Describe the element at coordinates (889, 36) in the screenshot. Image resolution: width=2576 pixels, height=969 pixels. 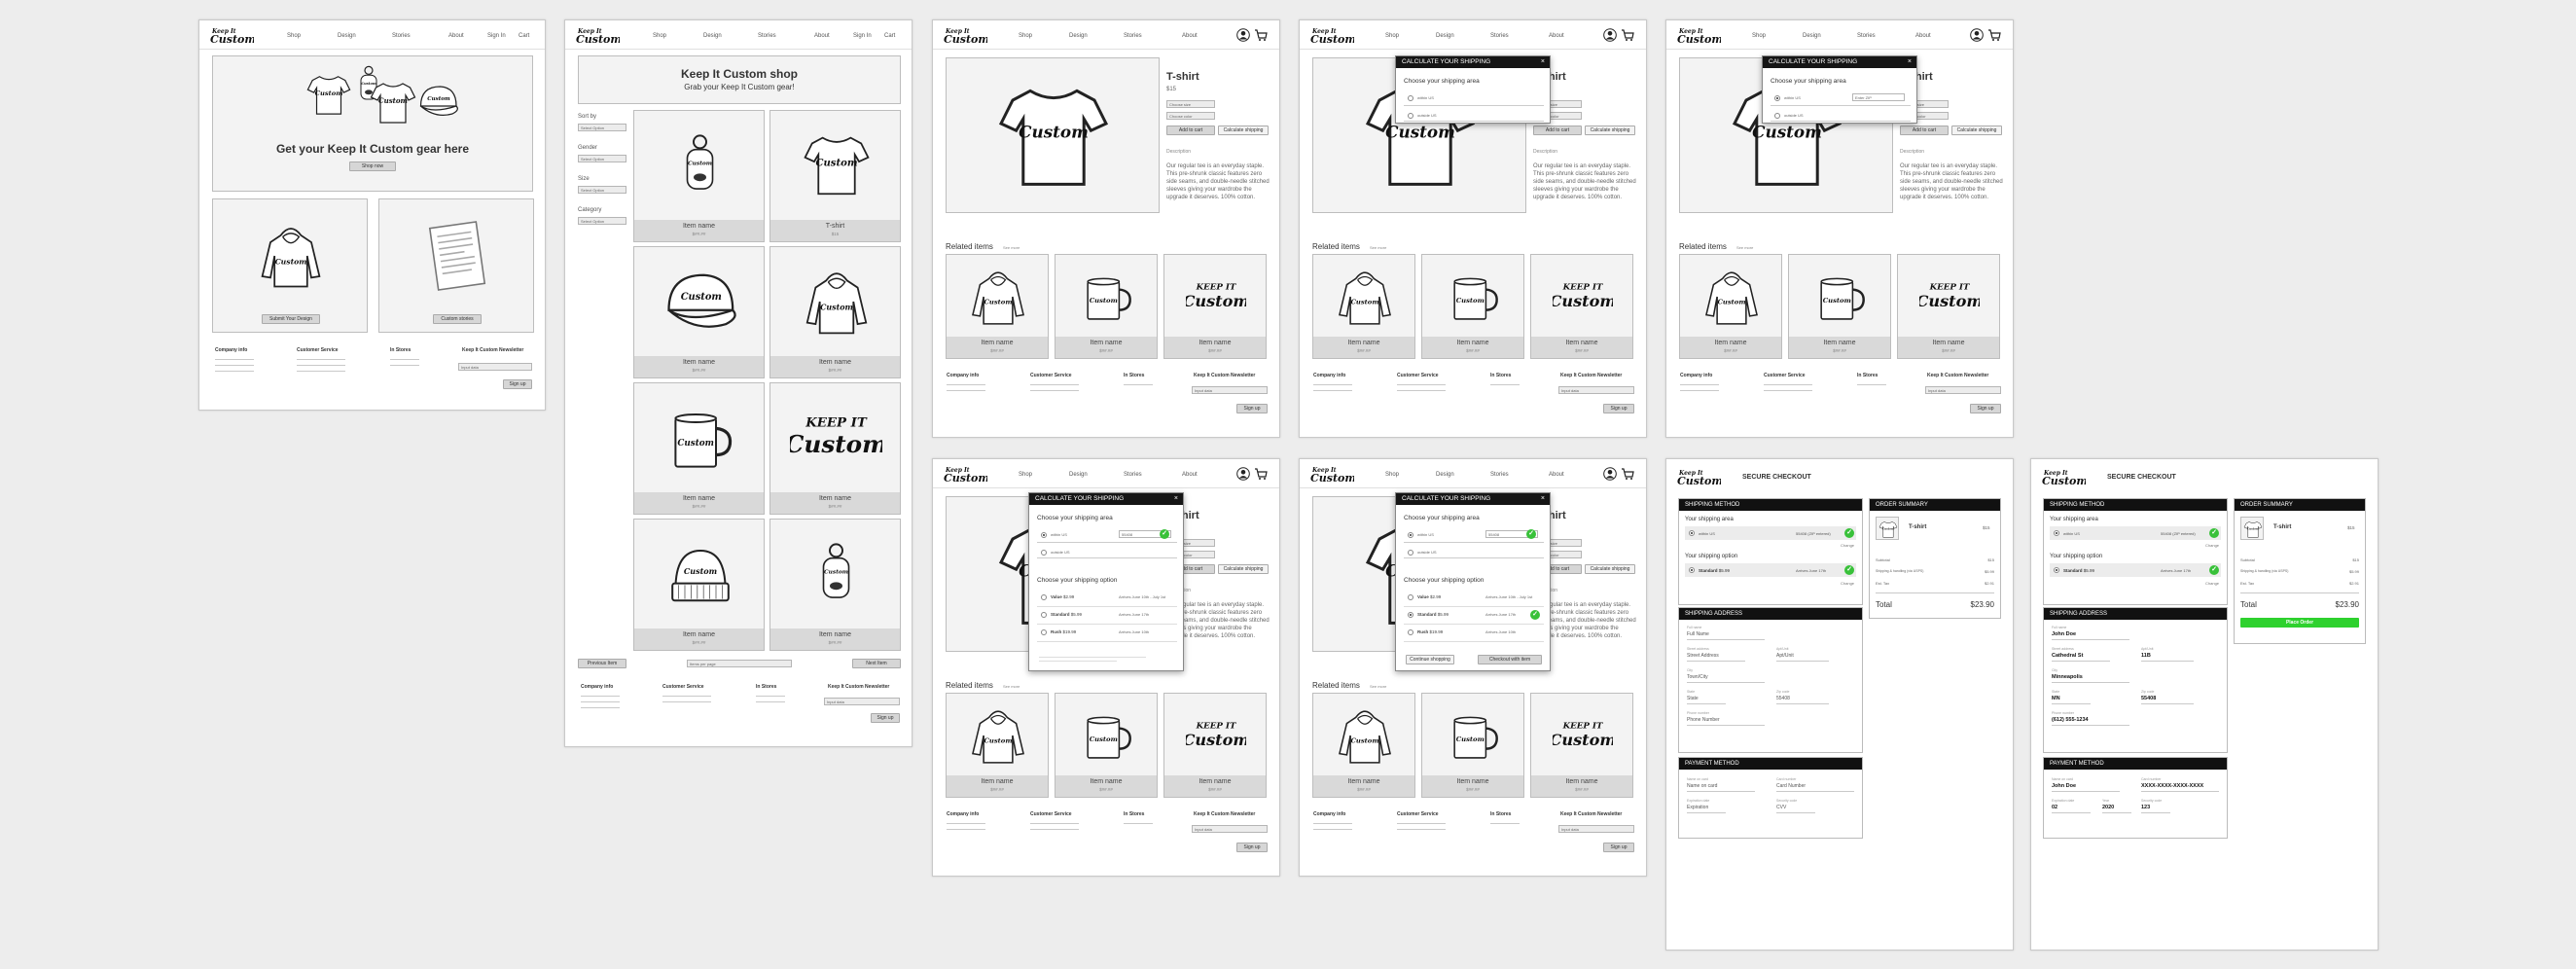
I see `nav-cart: Cart` at that location.